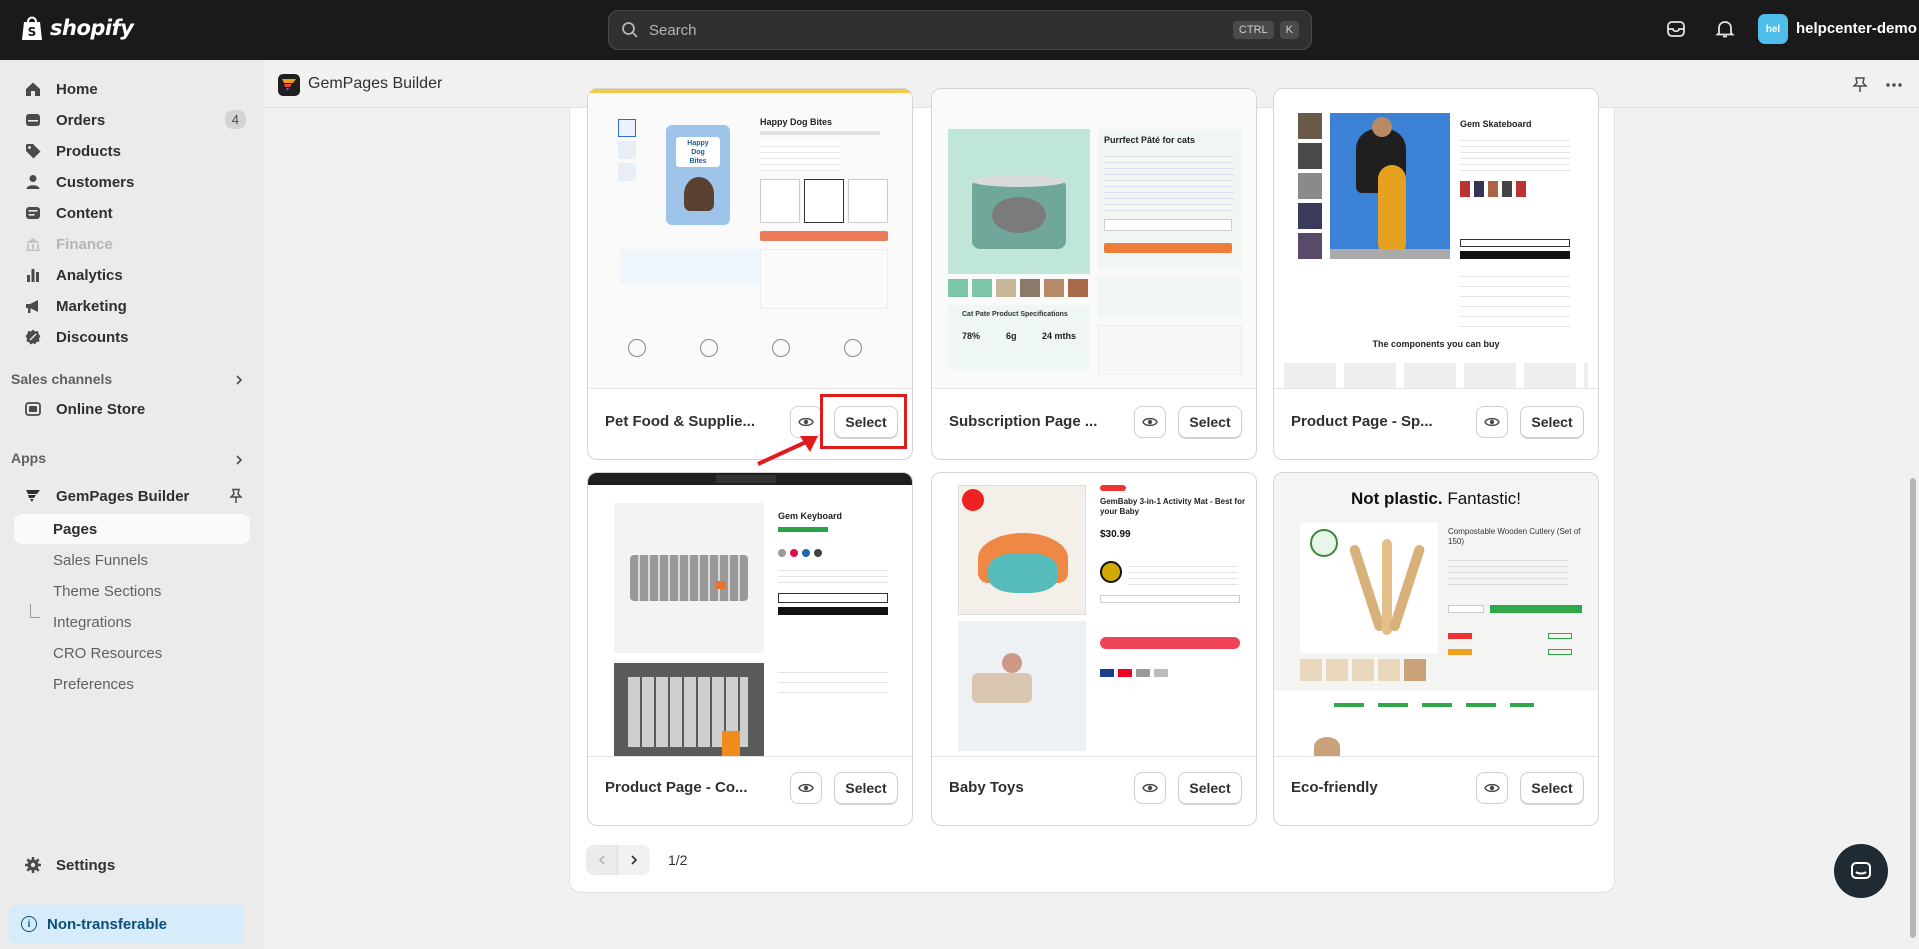 This screenshot has width=1919, height=949. Describe the element at coordinates (1894, 85) in the screenshot. I see `more-horizontal-icon` at that location.